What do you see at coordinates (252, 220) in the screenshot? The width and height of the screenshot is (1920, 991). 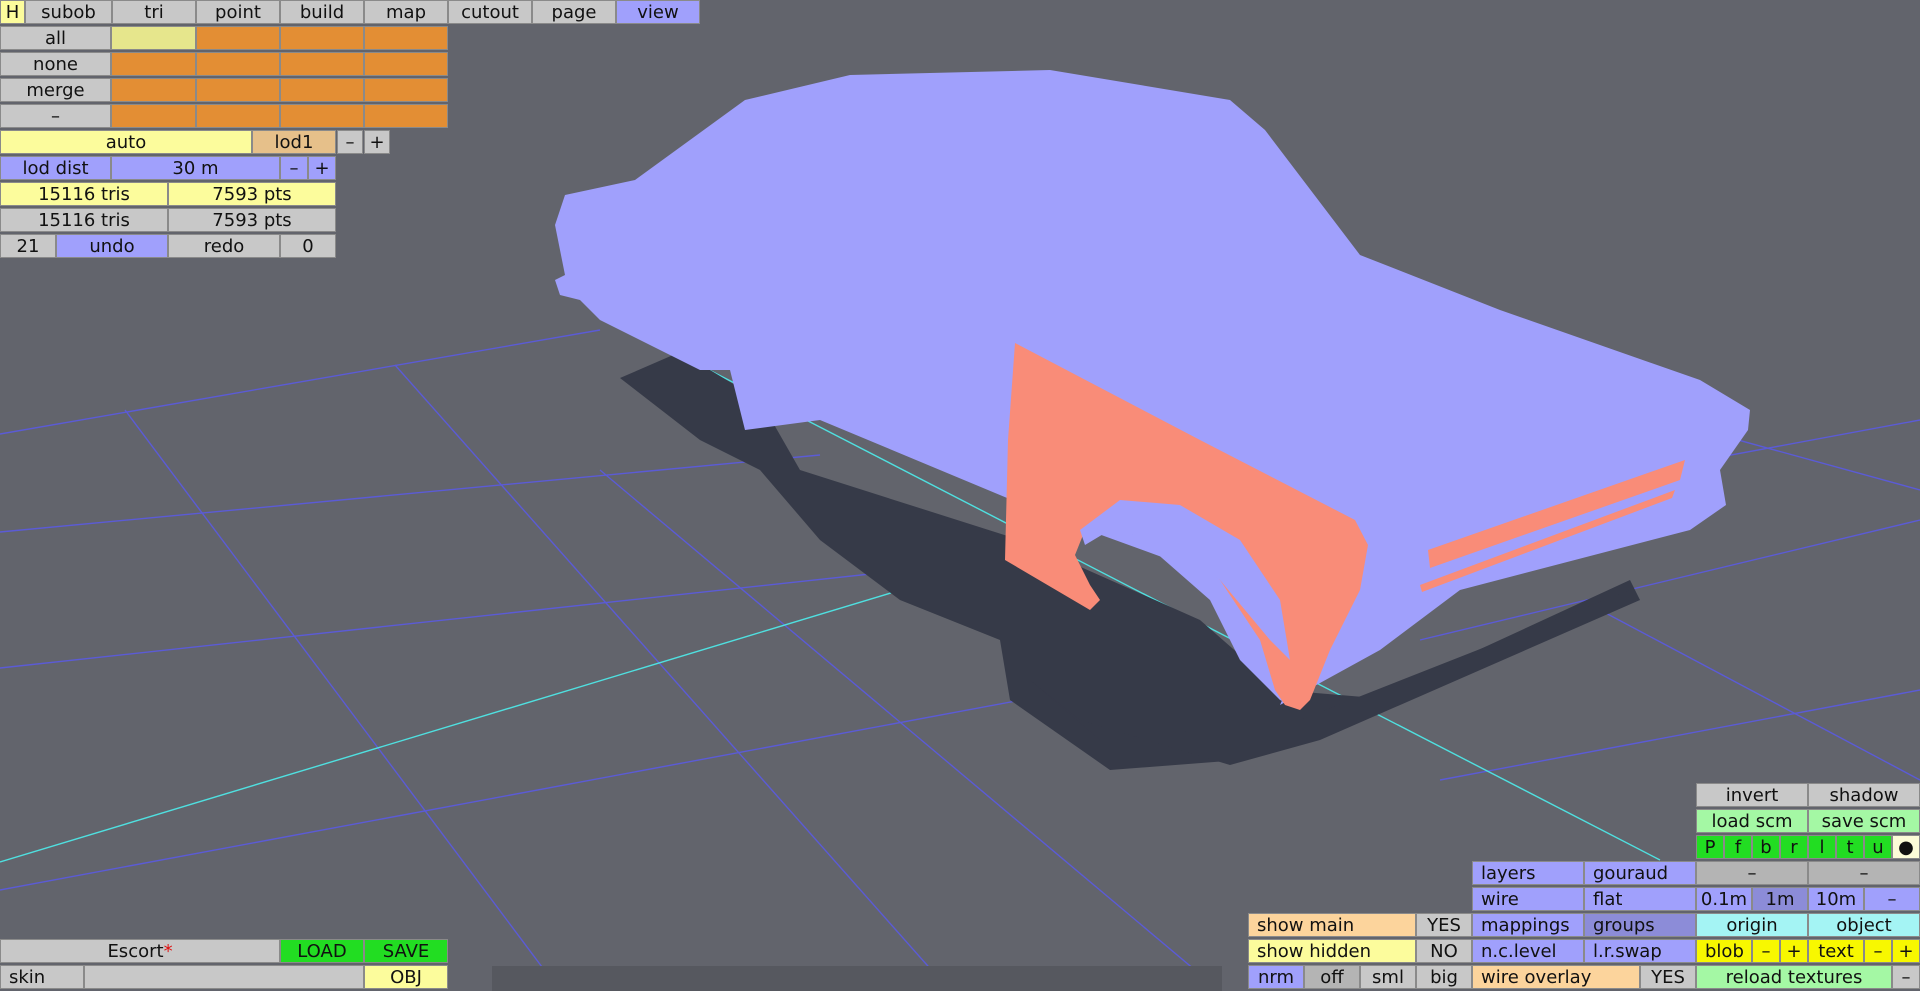 I see `pts-count-total: 7593 pts` at bounding box center [252, 220].